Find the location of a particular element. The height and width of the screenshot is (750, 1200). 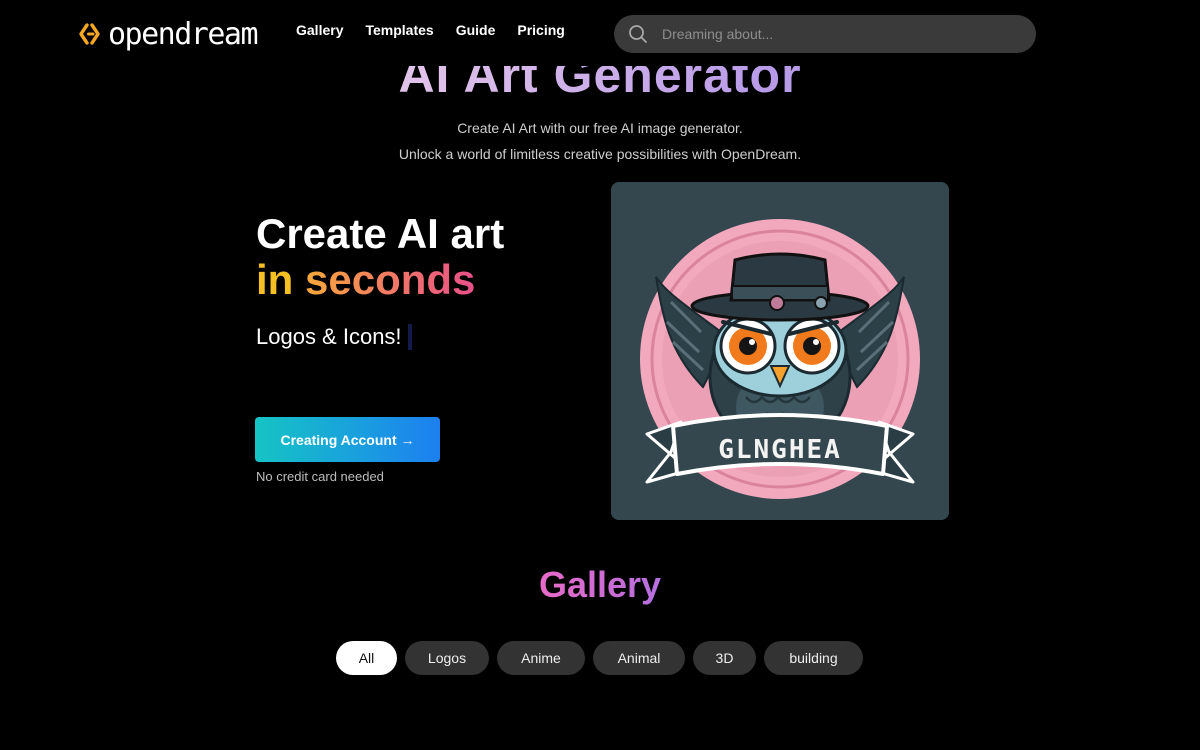

headline-seconds: seconds is located at coordinates (390, 279).